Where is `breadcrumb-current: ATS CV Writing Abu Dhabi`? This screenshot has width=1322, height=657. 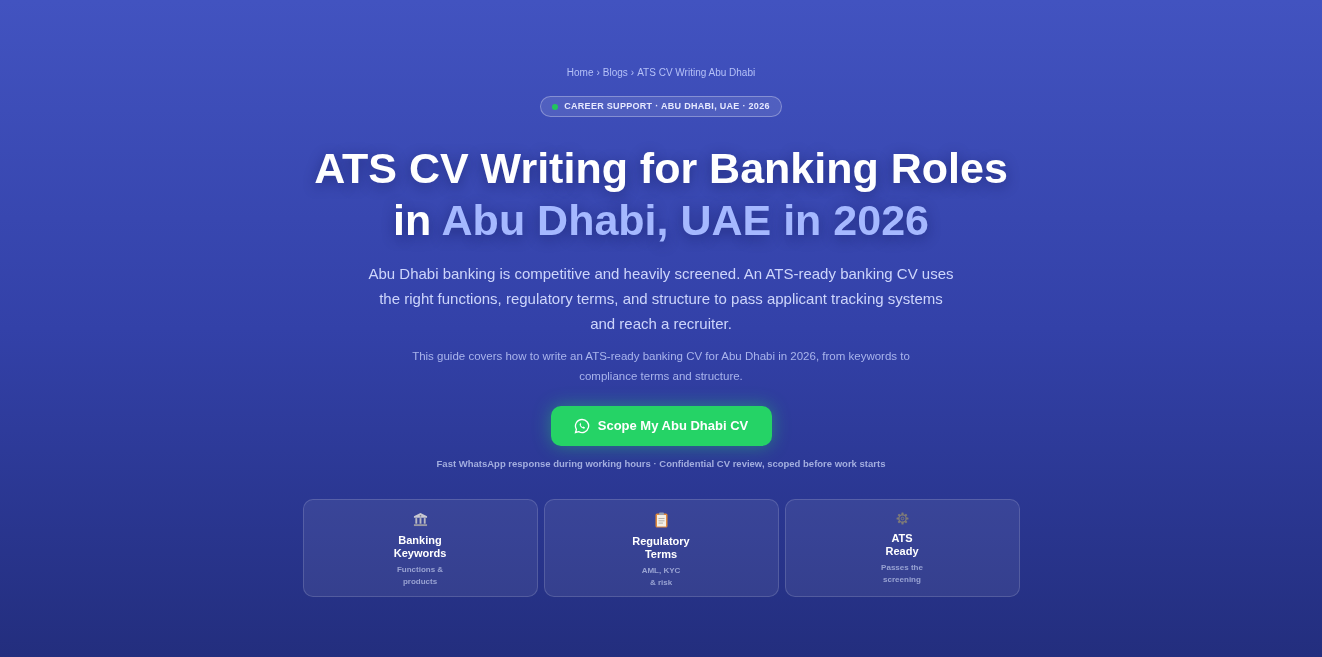
breadcrumb-current: ATS CV Writing Abu Dhabi is located at coordinates (696, 73).